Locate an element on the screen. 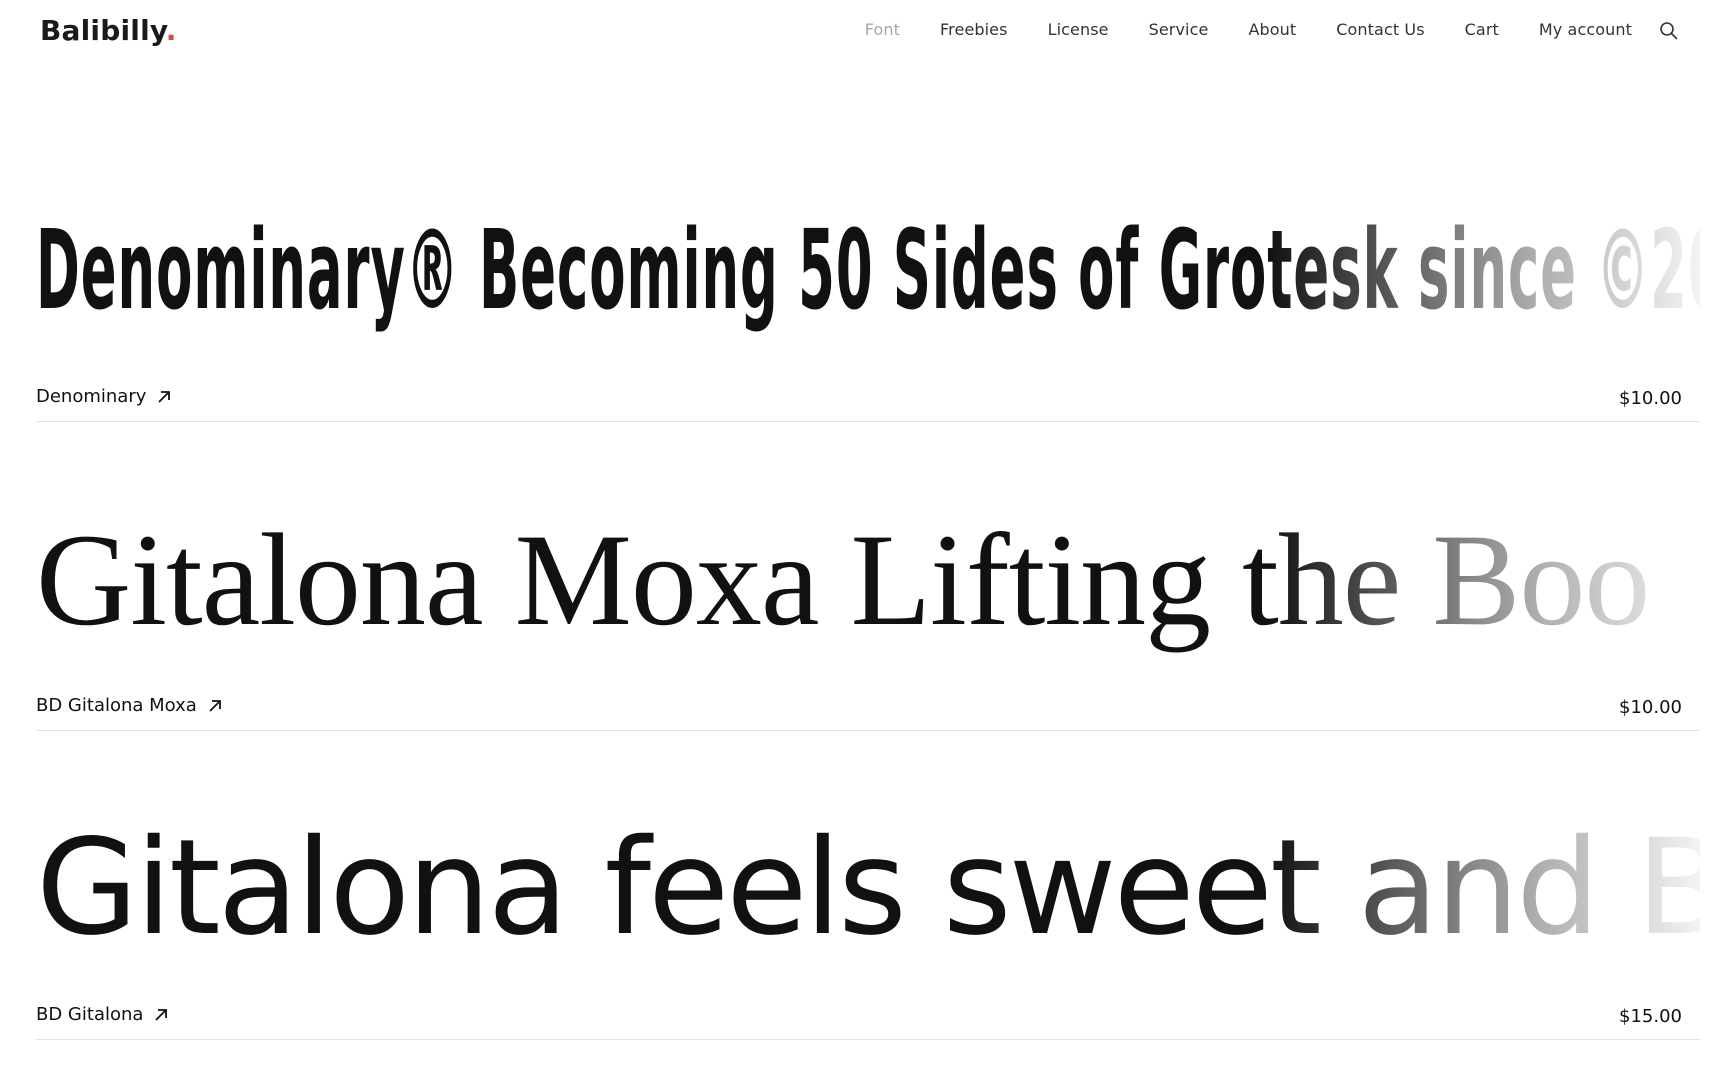  font-specimen: Gitalona Moxa Lifting the Boo is located at coordinates (868, 580).